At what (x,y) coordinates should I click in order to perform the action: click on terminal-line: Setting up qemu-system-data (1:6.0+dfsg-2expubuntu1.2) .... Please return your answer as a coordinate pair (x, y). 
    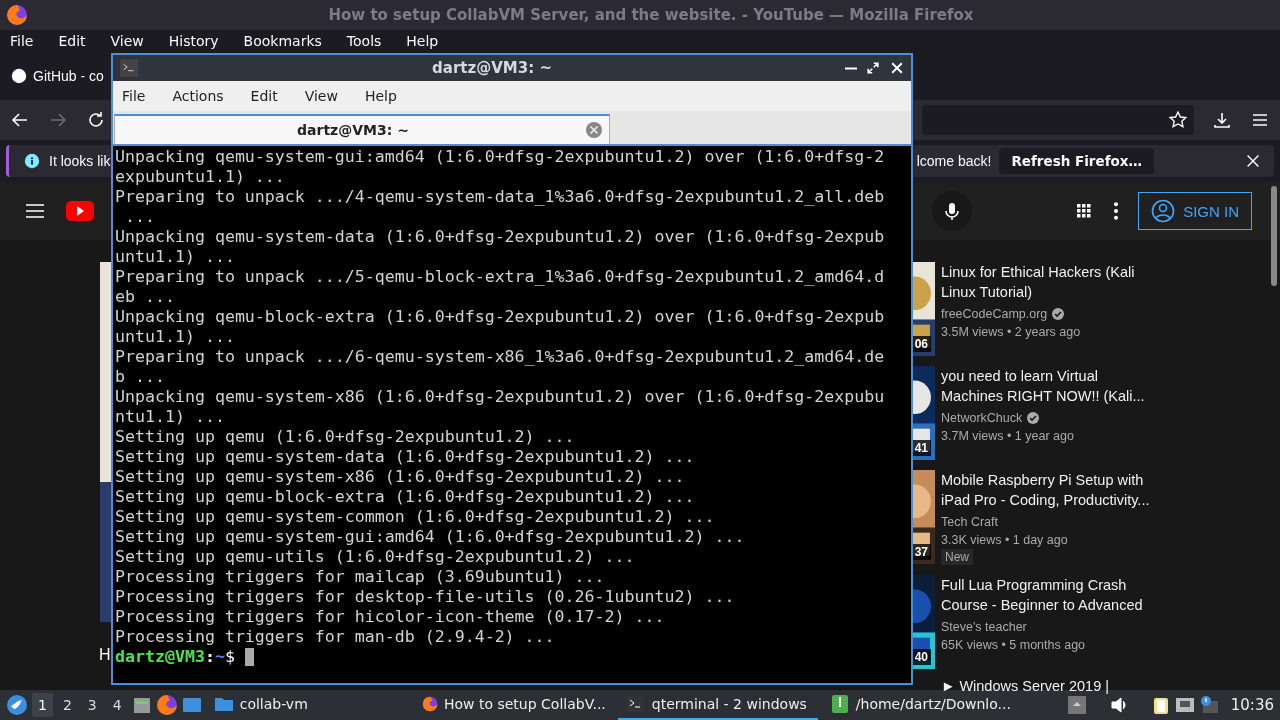
    Looking at the image, I should click on (405, 457).